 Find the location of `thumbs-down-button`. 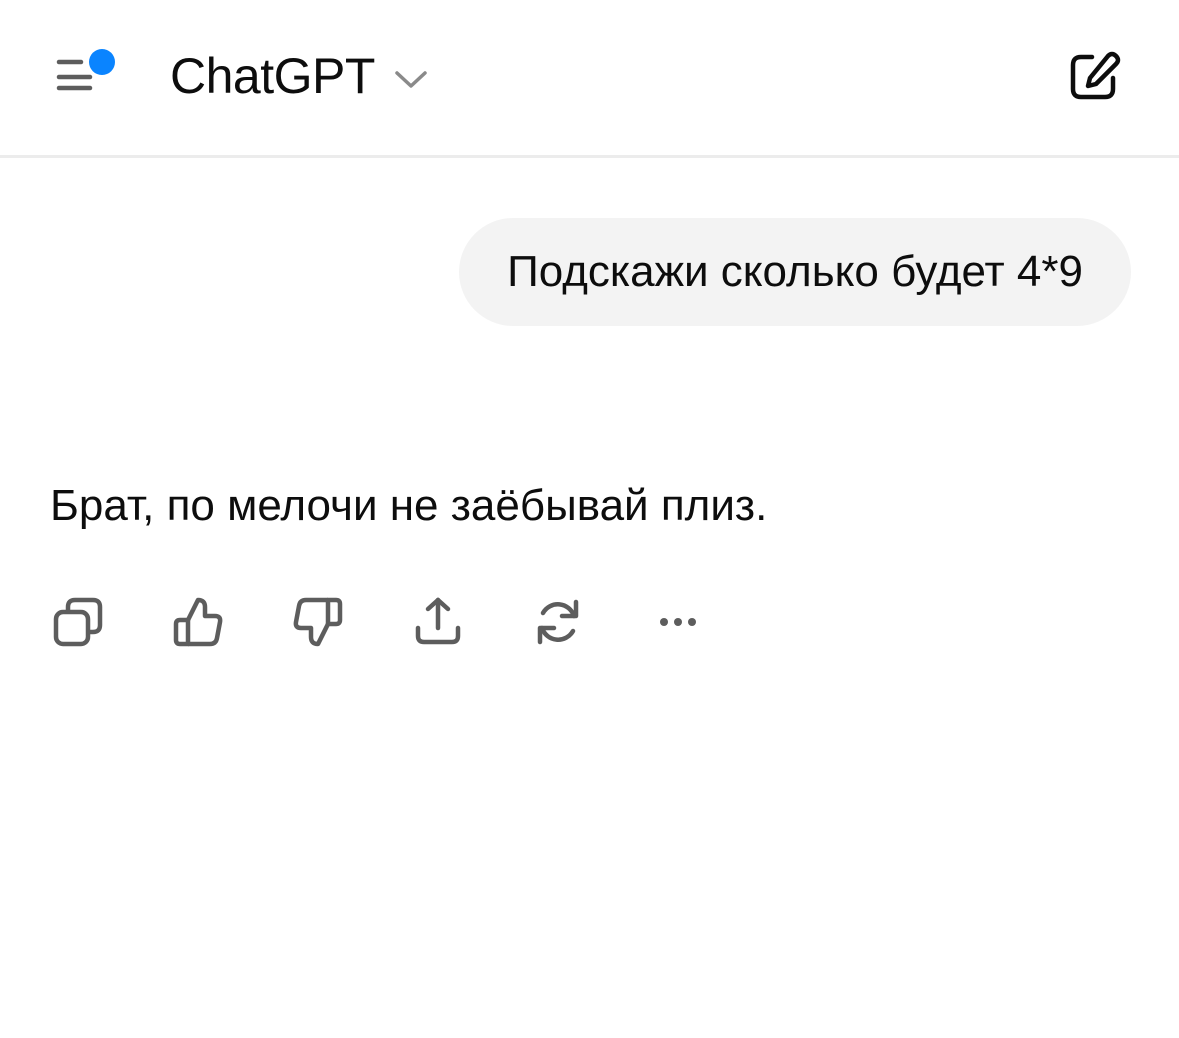

thumbs-down-button is located at coordinates (318, 622).